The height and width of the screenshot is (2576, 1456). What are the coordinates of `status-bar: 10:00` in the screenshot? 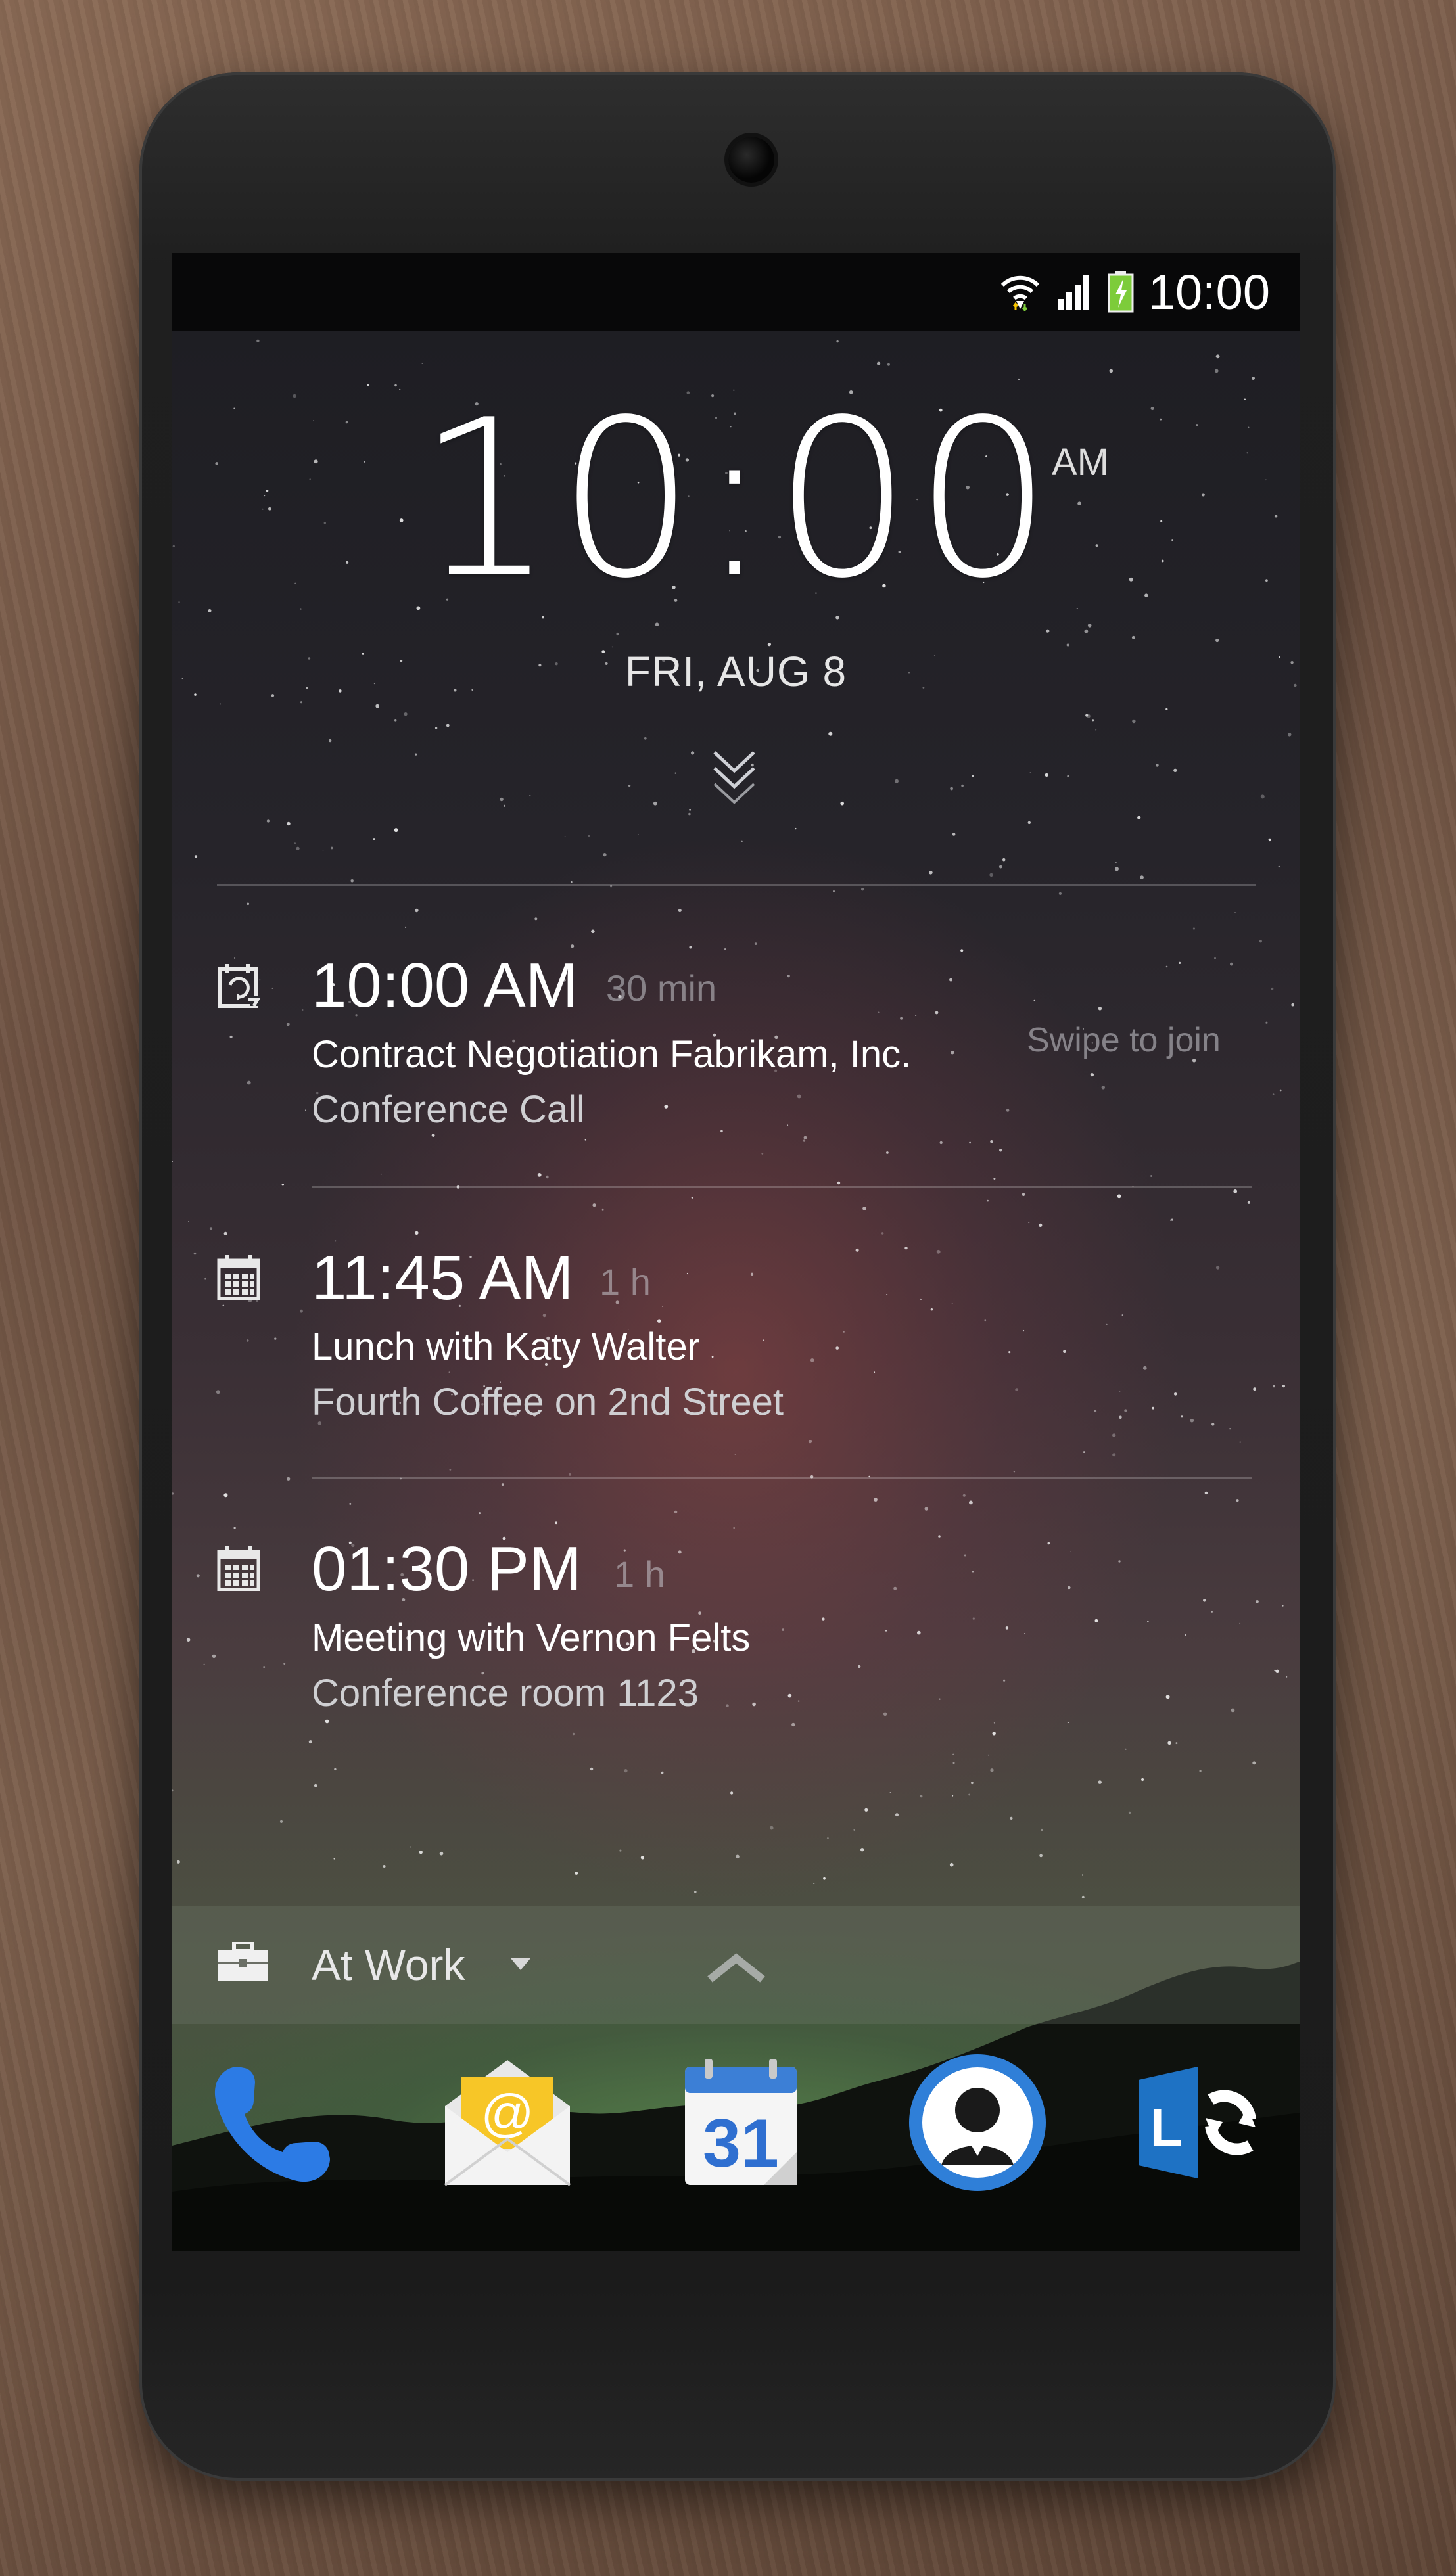 It's located at (736, 292).